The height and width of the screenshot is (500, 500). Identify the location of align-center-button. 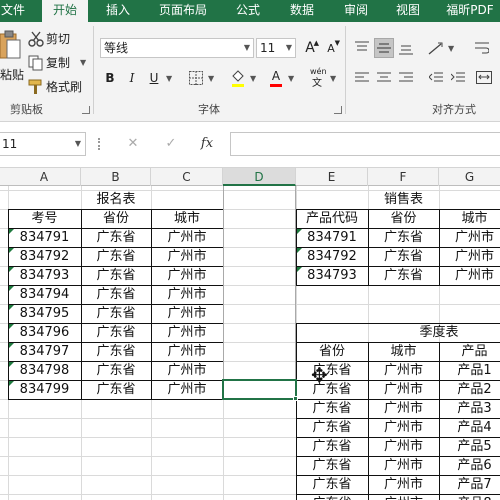
(384, 78).